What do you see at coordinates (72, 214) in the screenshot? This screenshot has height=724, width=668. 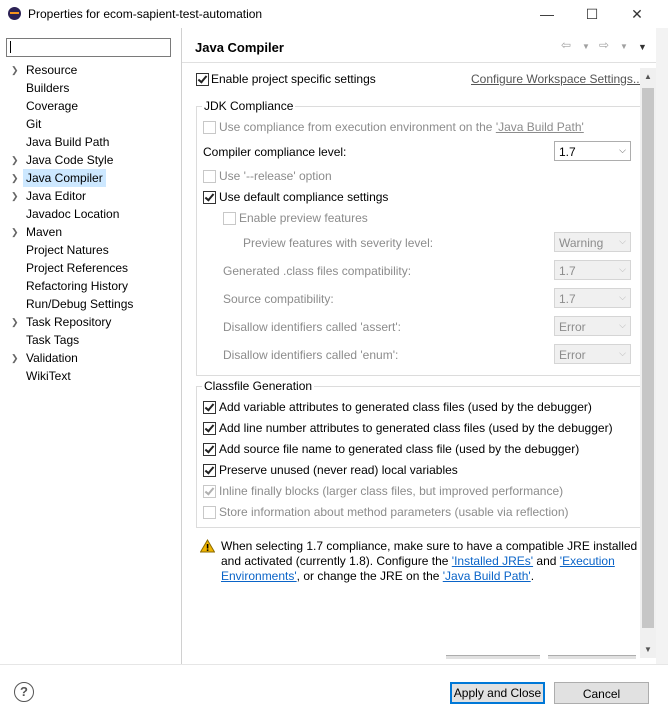 I see `nav-item-javadoc-location: Javadoc Location` at bounding box center [72, 214].